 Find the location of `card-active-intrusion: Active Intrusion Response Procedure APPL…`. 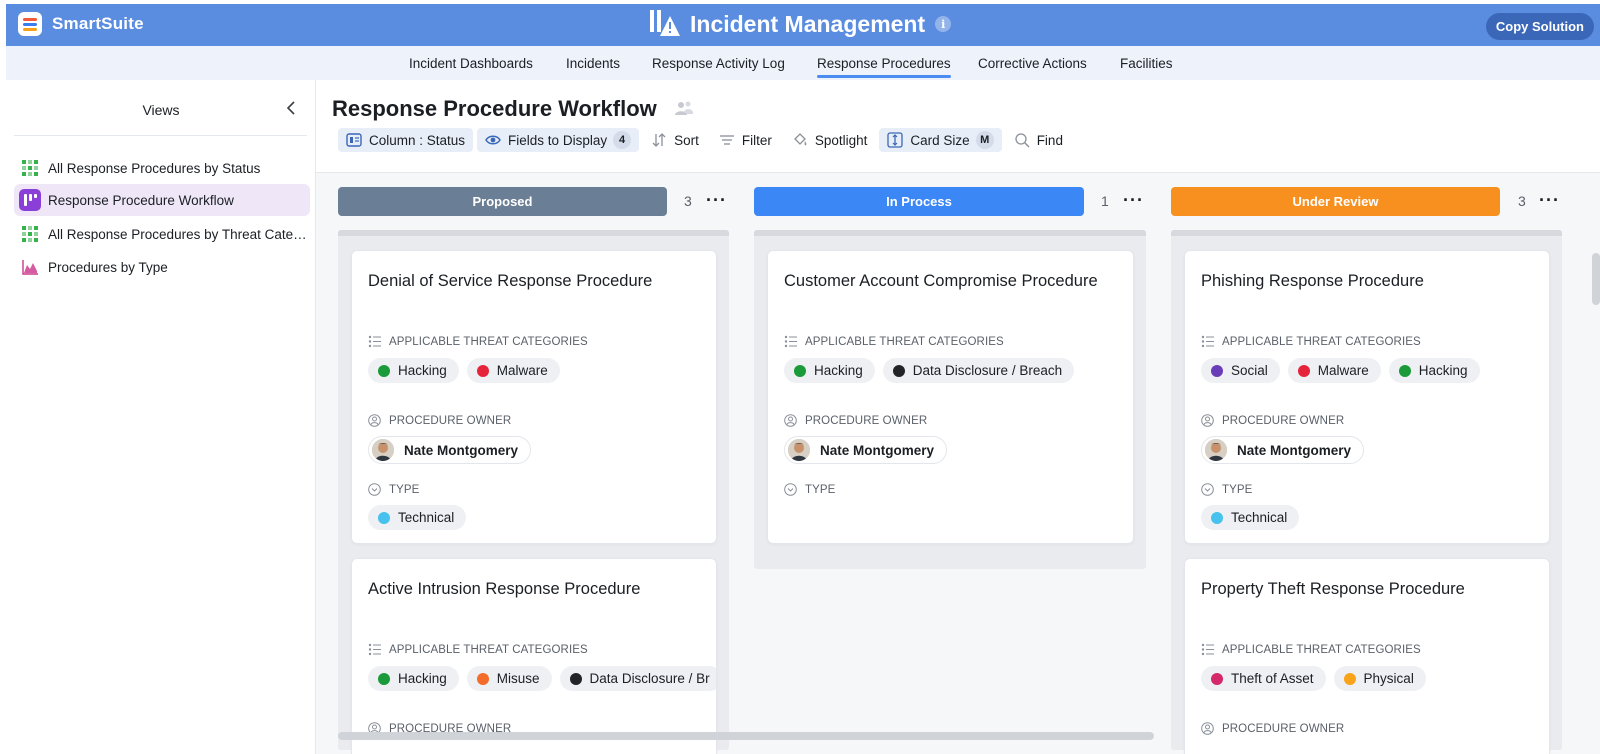

card-active-intrusion: Active Intrusion Response Procedure APPL… is located at coordinates (534, 656).